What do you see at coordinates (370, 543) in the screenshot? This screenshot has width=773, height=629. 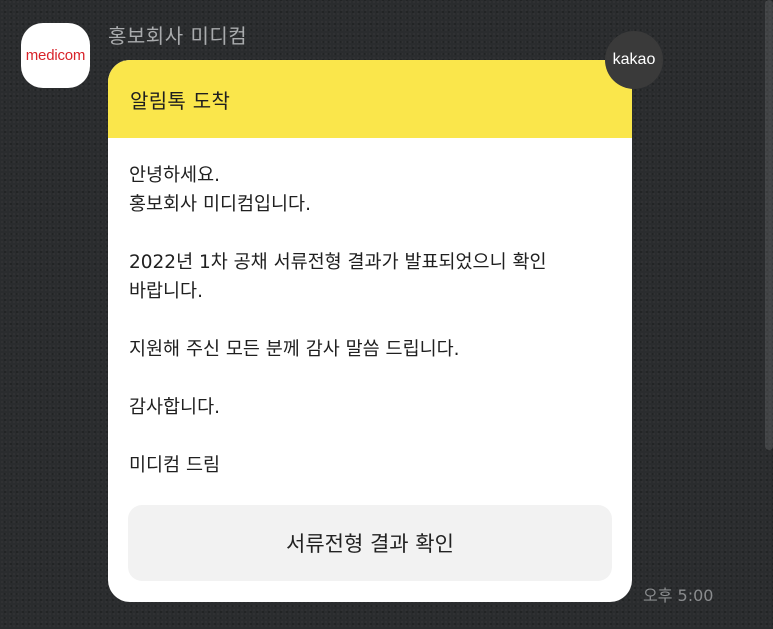 I see `check-results-button: 서류전형 결과 확인` at bounding box center [370, 543].